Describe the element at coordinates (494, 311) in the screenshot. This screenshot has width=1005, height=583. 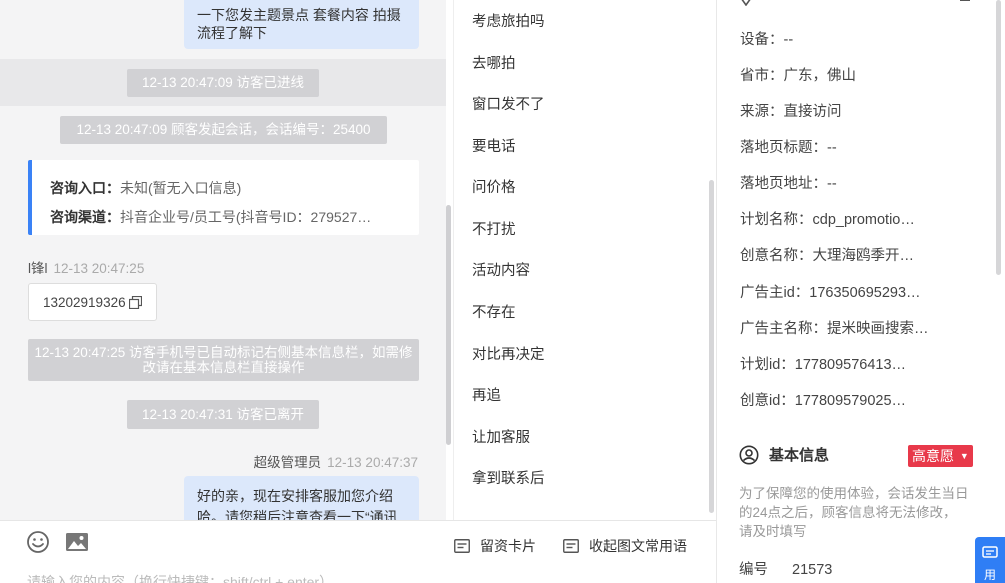
I see `quick-reply-item: 不存在` at that location.